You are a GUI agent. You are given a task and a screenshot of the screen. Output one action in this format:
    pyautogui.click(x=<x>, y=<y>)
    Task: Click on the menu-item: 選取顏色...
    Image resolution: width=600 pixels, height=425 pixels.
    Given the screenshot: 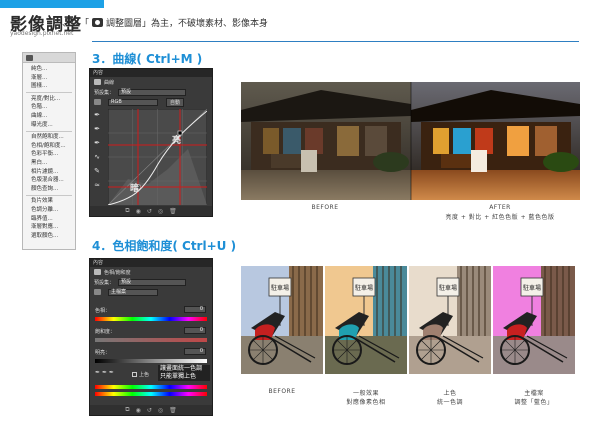 What is the action you would take?
    pyautogui.click(x=49, y=236)
    